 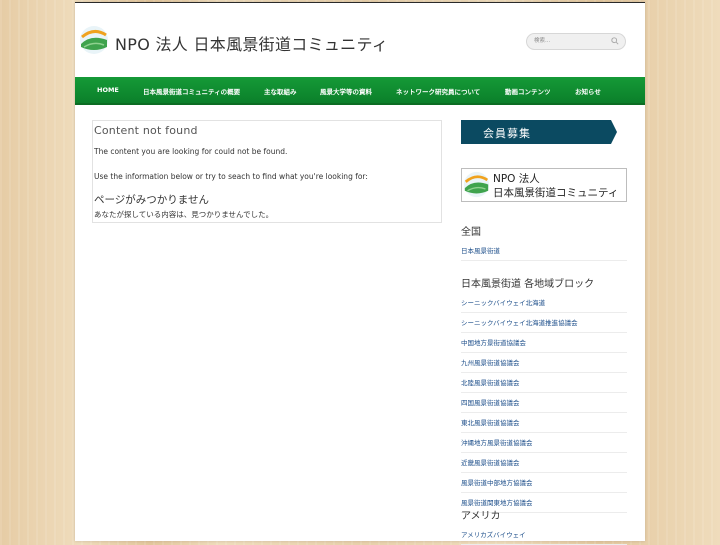 What do you see at coordinates (544, 343) in the screenshot?
I see `sidebar-link: 中国地方景街道協議会` at bounding box center [544, 343].